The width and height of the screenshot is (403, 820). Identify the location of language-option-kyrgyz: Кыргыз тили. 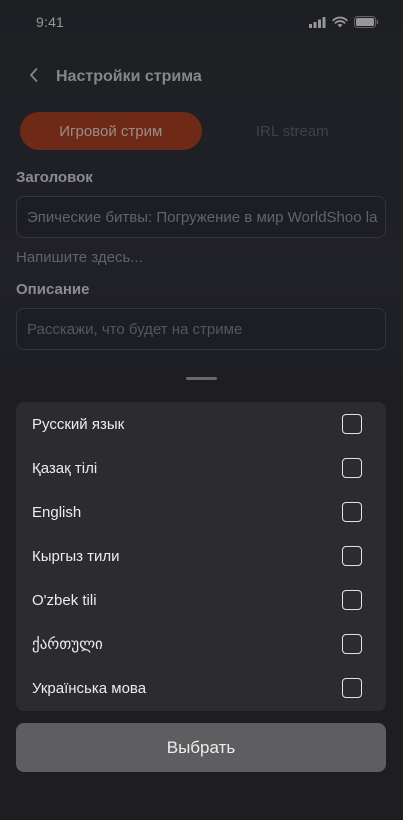
(201, 556).